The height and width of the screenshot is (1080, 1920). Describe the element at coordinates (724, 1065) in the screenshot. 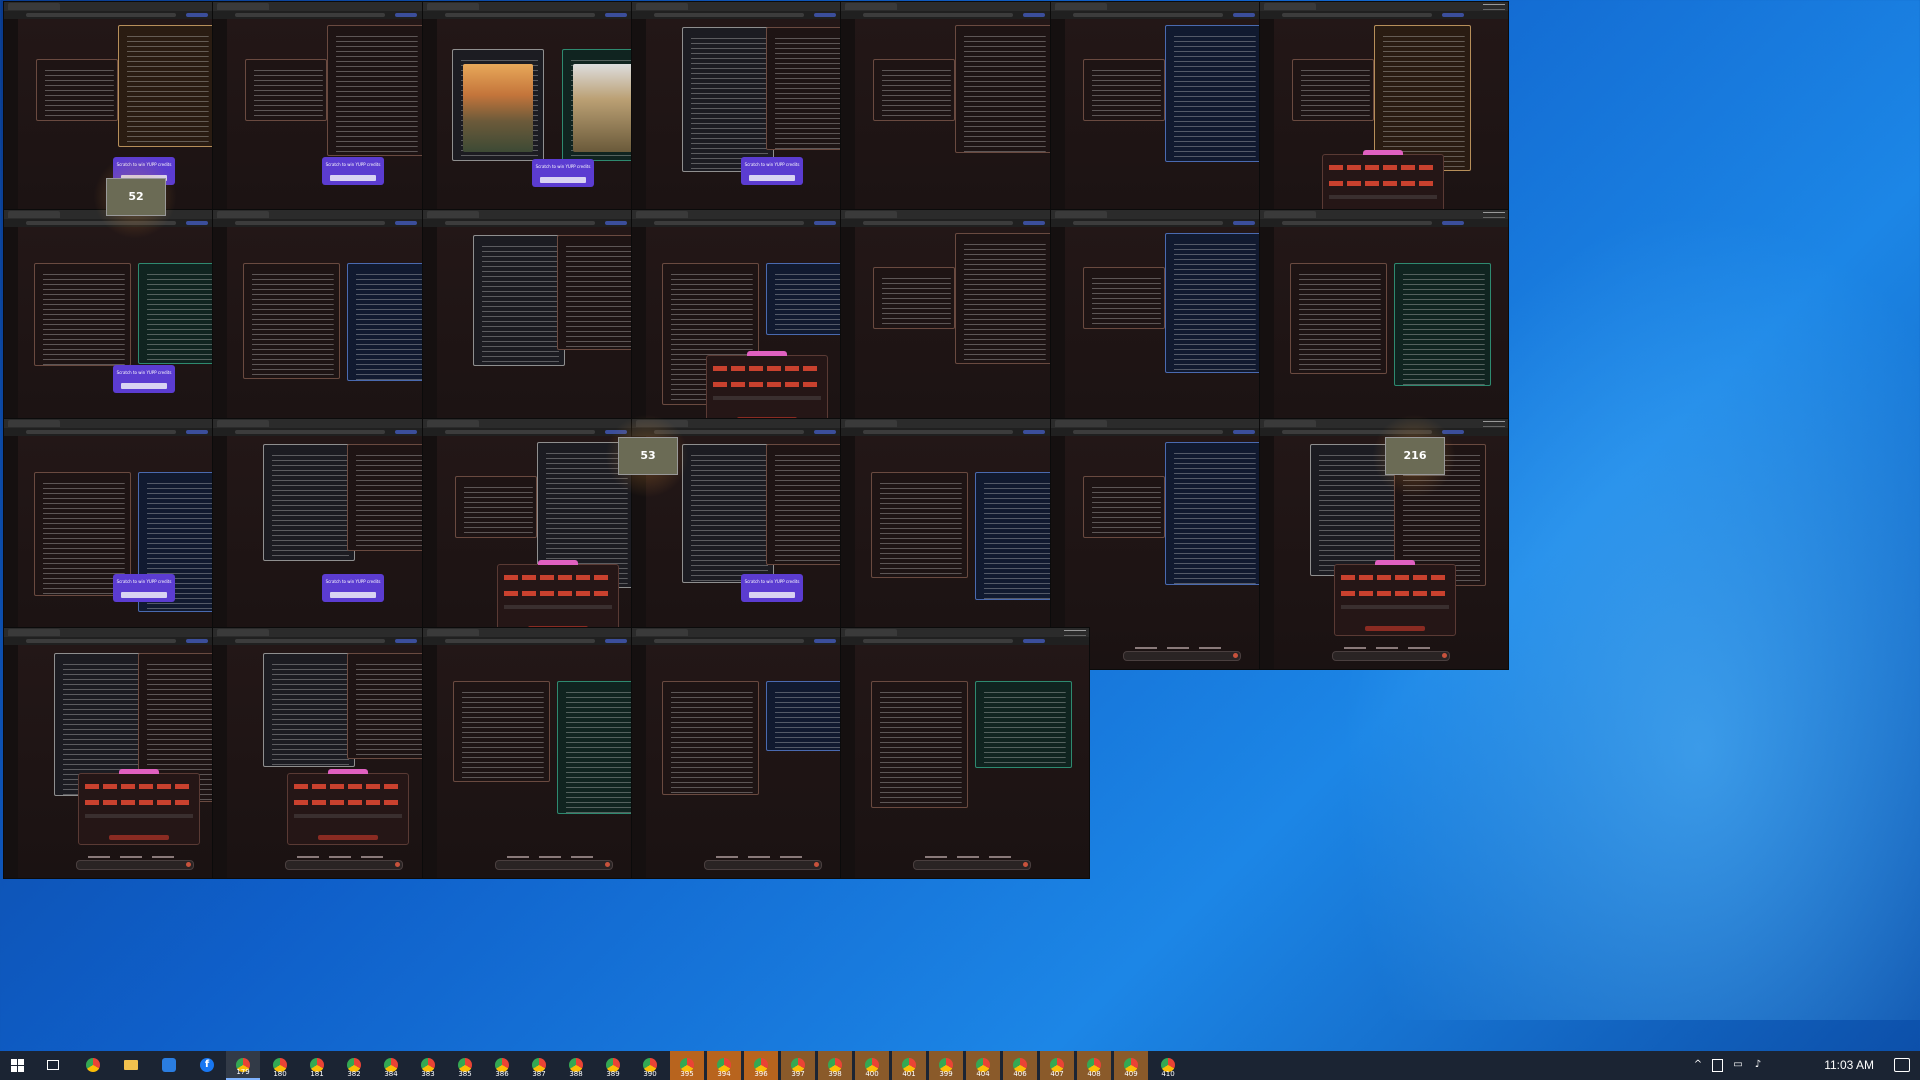

I see `taskbar-chrome-window: 394` at that location.